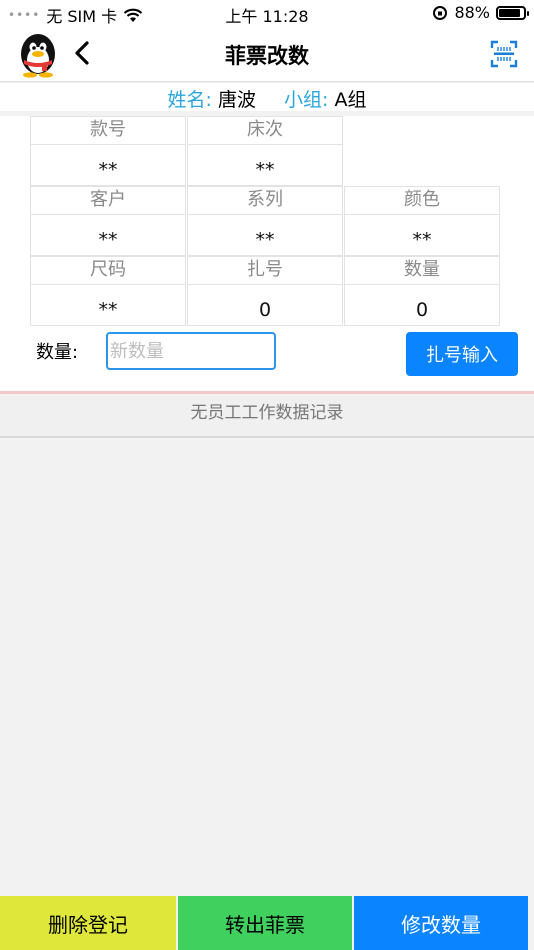 This screenshot has height=950, width=534. I want to click on field-label: 床次, so click(265, 130).